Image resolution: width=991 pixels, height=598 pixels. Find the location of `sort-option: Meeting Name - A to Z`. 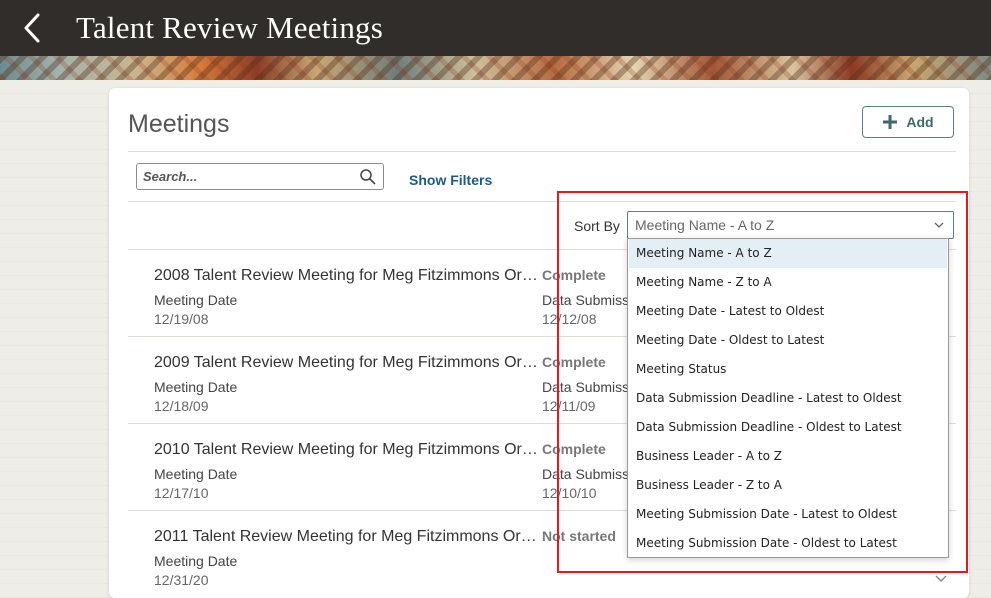

sort-option: Meeting Name - A to Z is located at coordinates (788, 253).